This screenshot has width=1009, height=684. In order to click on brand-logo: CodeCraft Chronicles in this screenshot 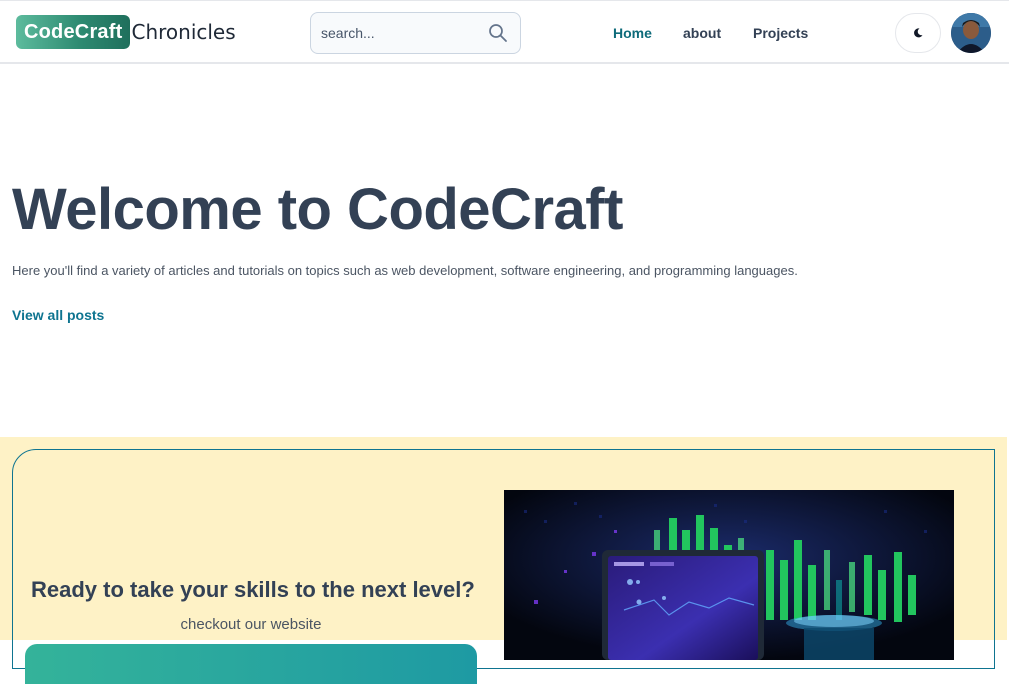, I will do `click(126, 32)`.